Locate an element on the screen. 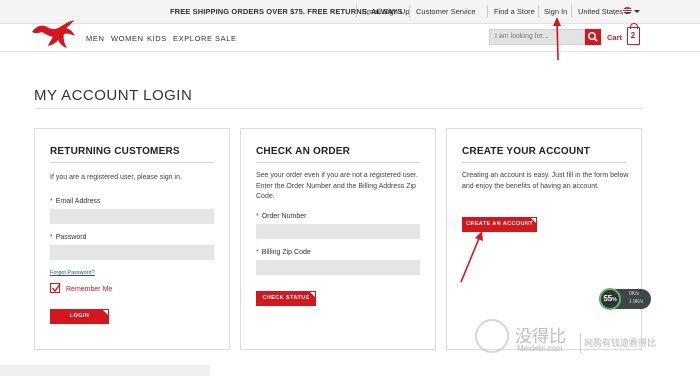 The image size is (700, 376). checkmark-icon is located at coordinates (56, 288).